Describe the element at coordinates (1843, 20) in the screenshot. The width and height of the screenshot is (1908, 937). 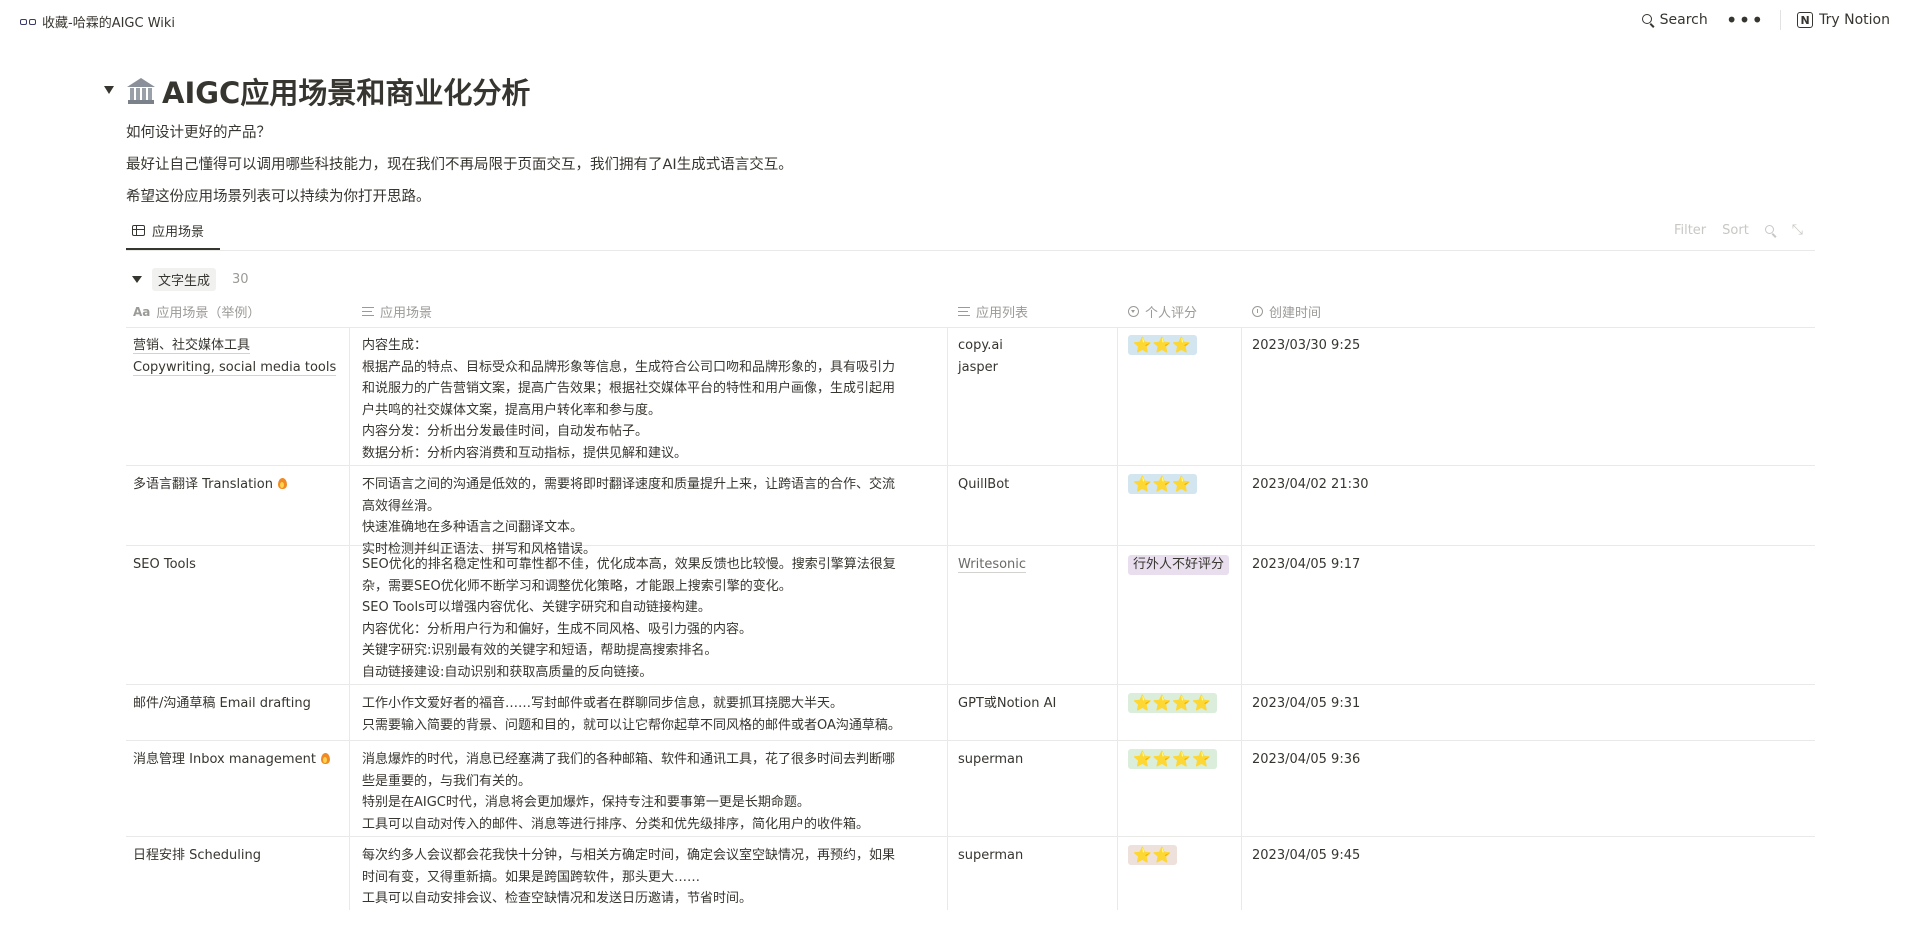
I see `try-notion-button: N Try Notion` at that location.